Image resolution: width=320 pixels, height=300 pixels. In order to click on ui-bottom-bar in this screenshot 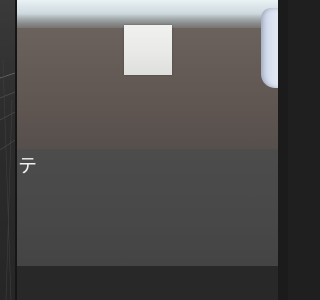, I will do `click(147, 283)`.